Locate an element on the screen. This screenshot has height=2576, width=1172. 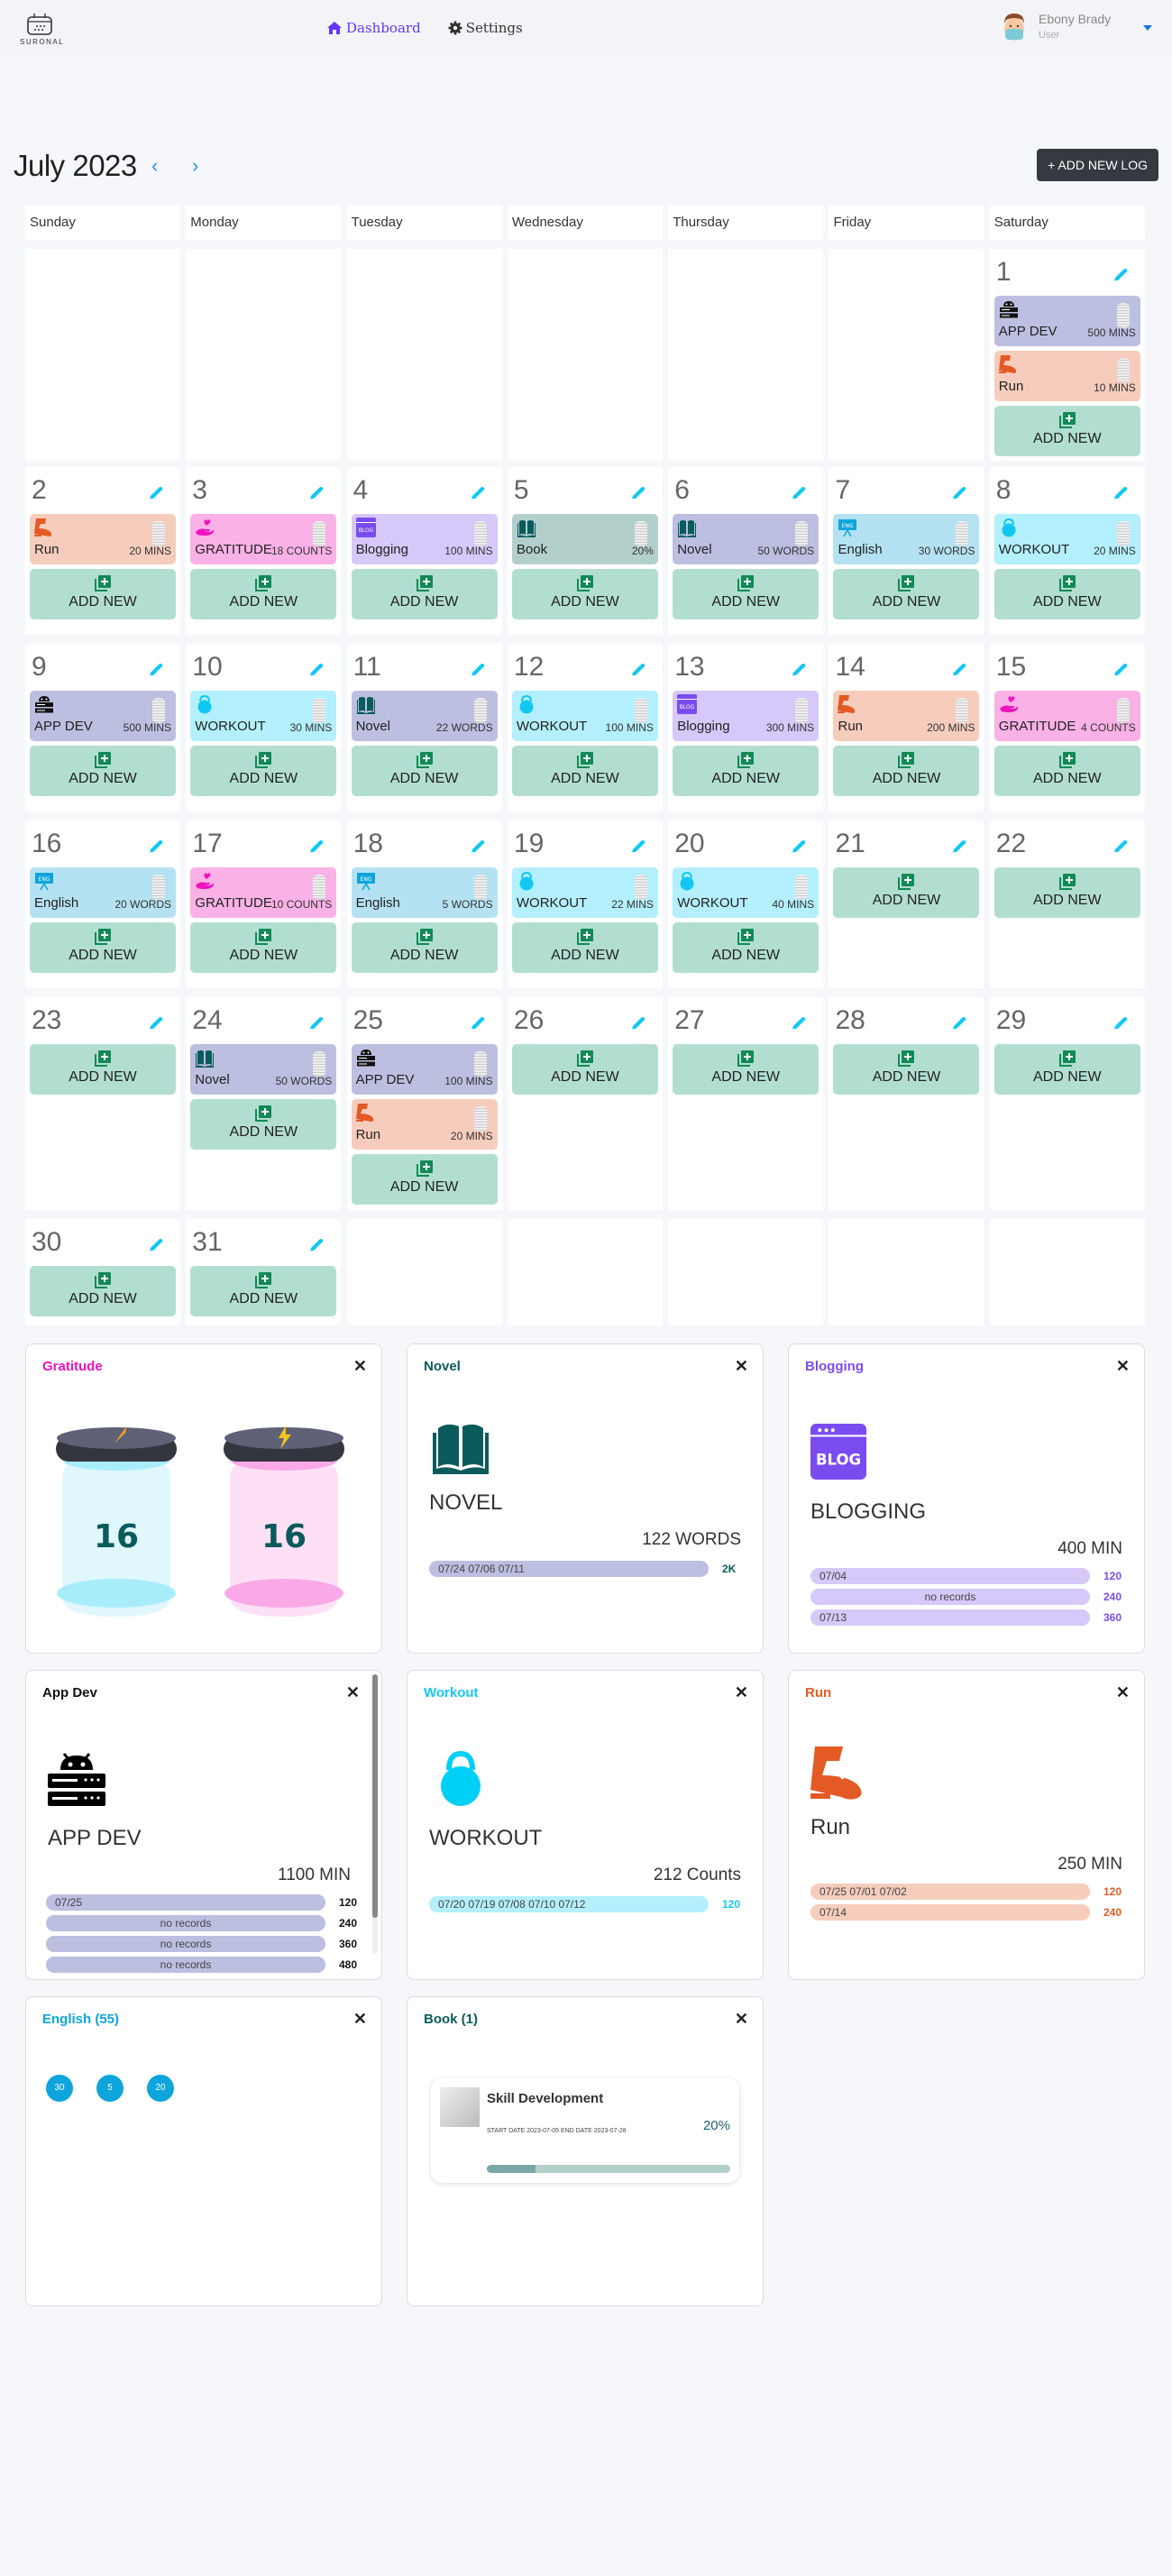
log-entry-appdev: APP DEV 100 MINS is located at coordinates (424, 1069).